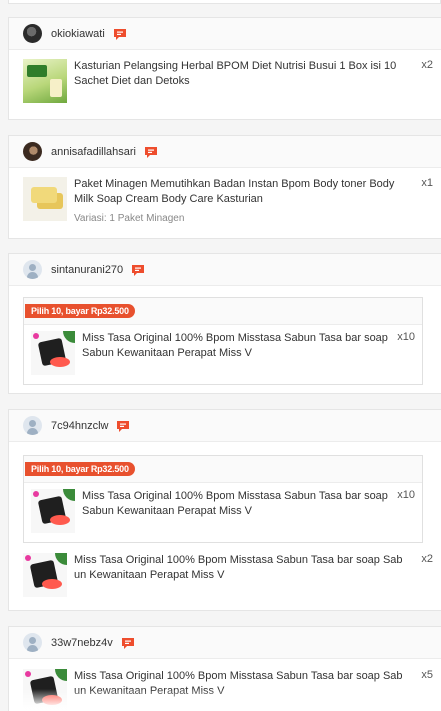 This screenshot has width=441, height=711. I want to click on product-quantity: x1, so click(427, 183).